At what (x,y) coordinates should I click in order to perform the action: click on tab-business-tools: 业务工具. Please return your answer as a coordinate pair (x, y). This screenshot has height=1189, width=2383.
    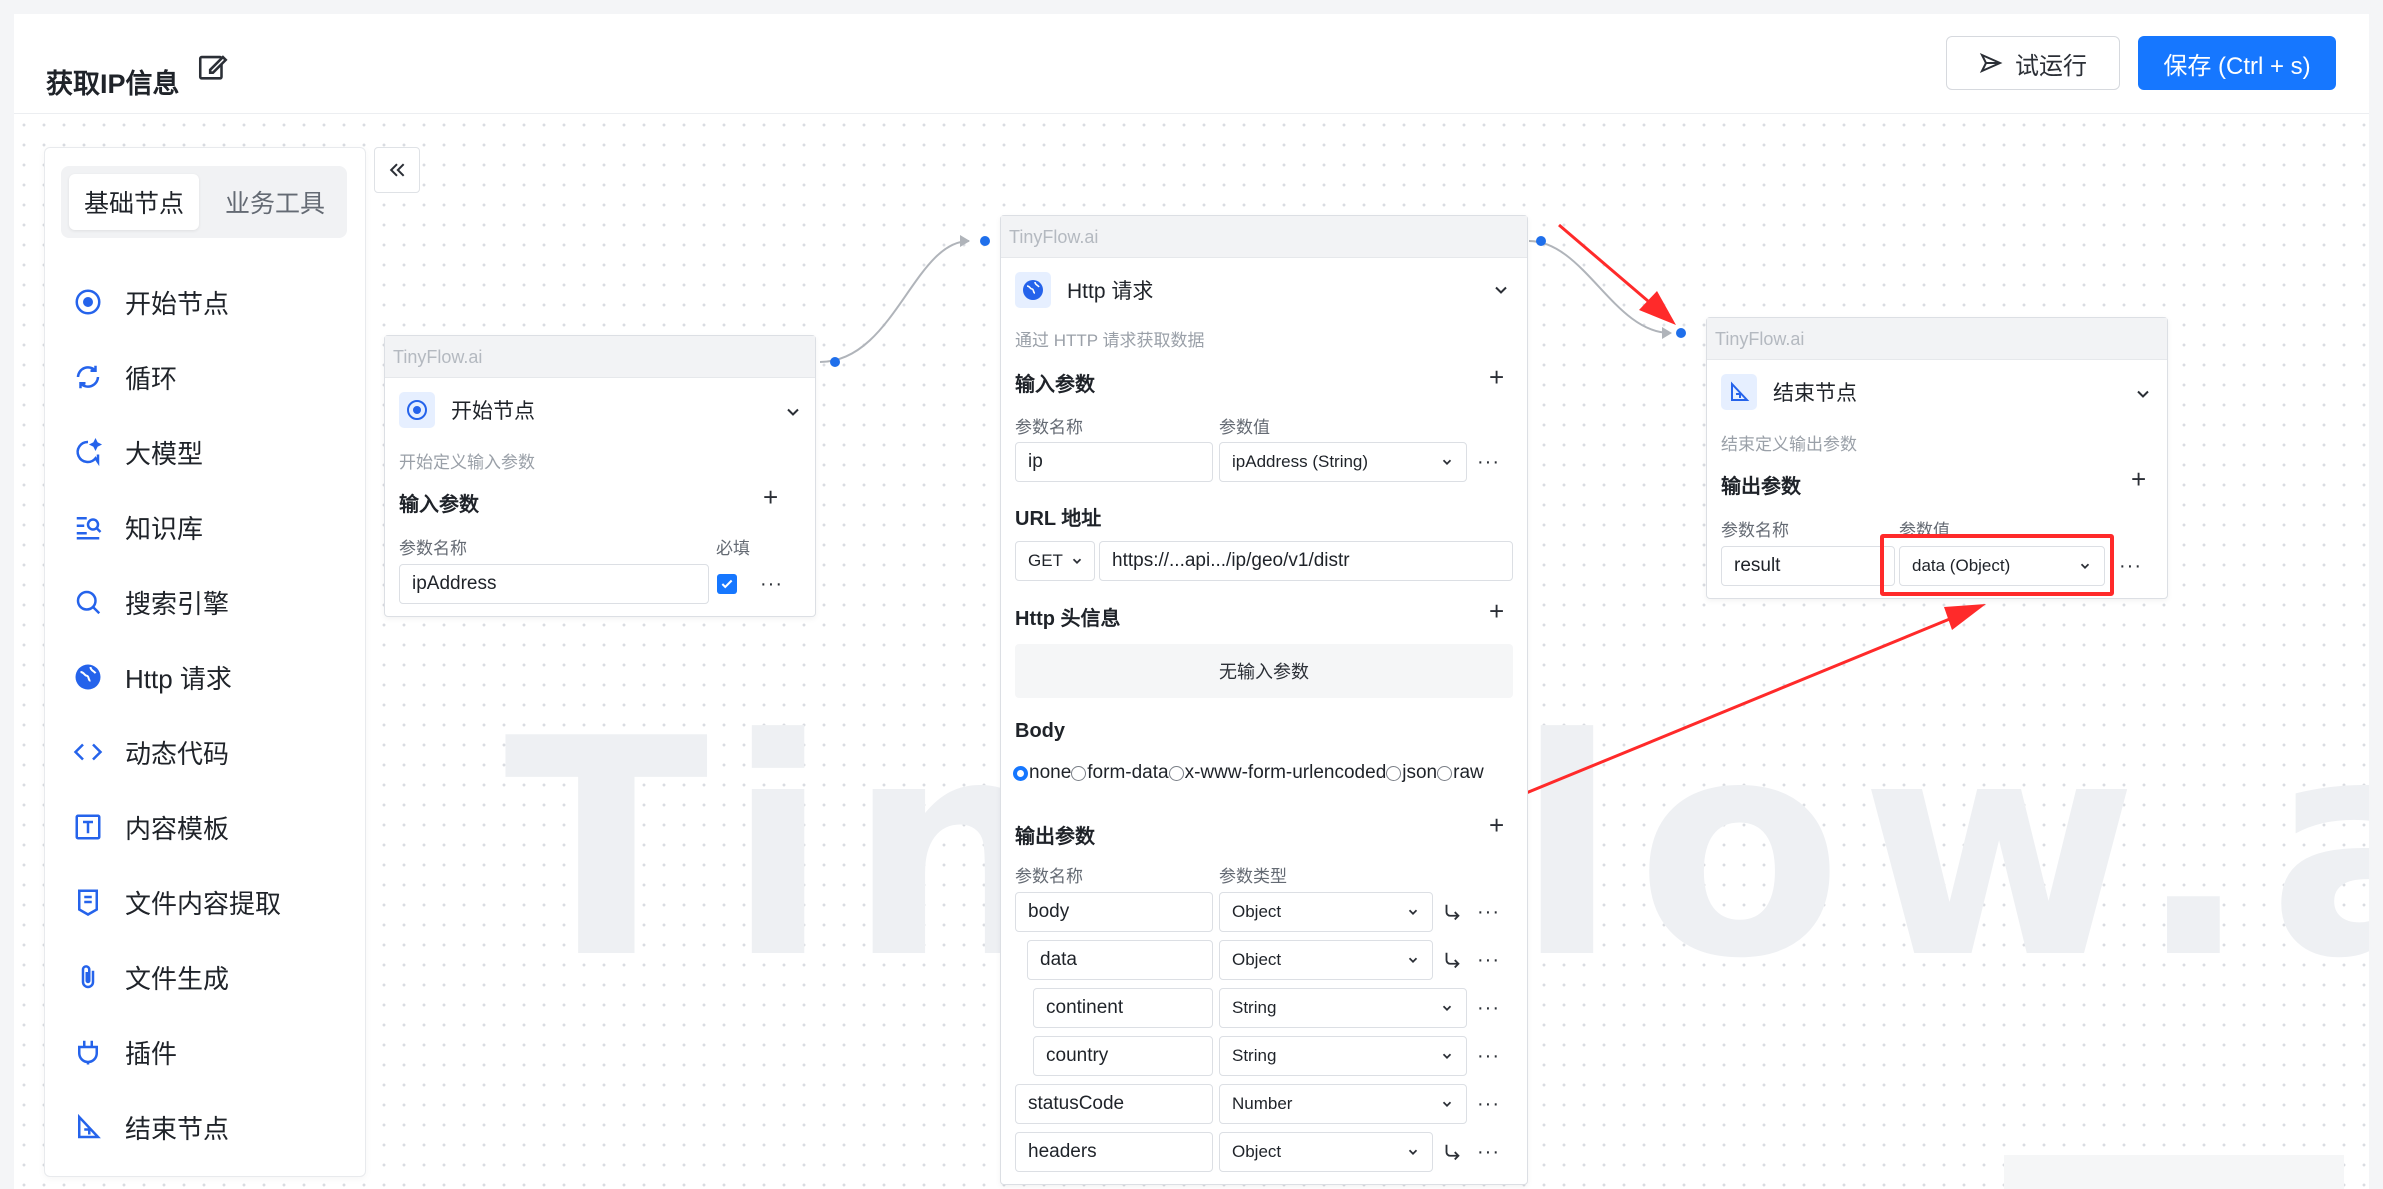
    Looking at the image, I should click on (275, 202).